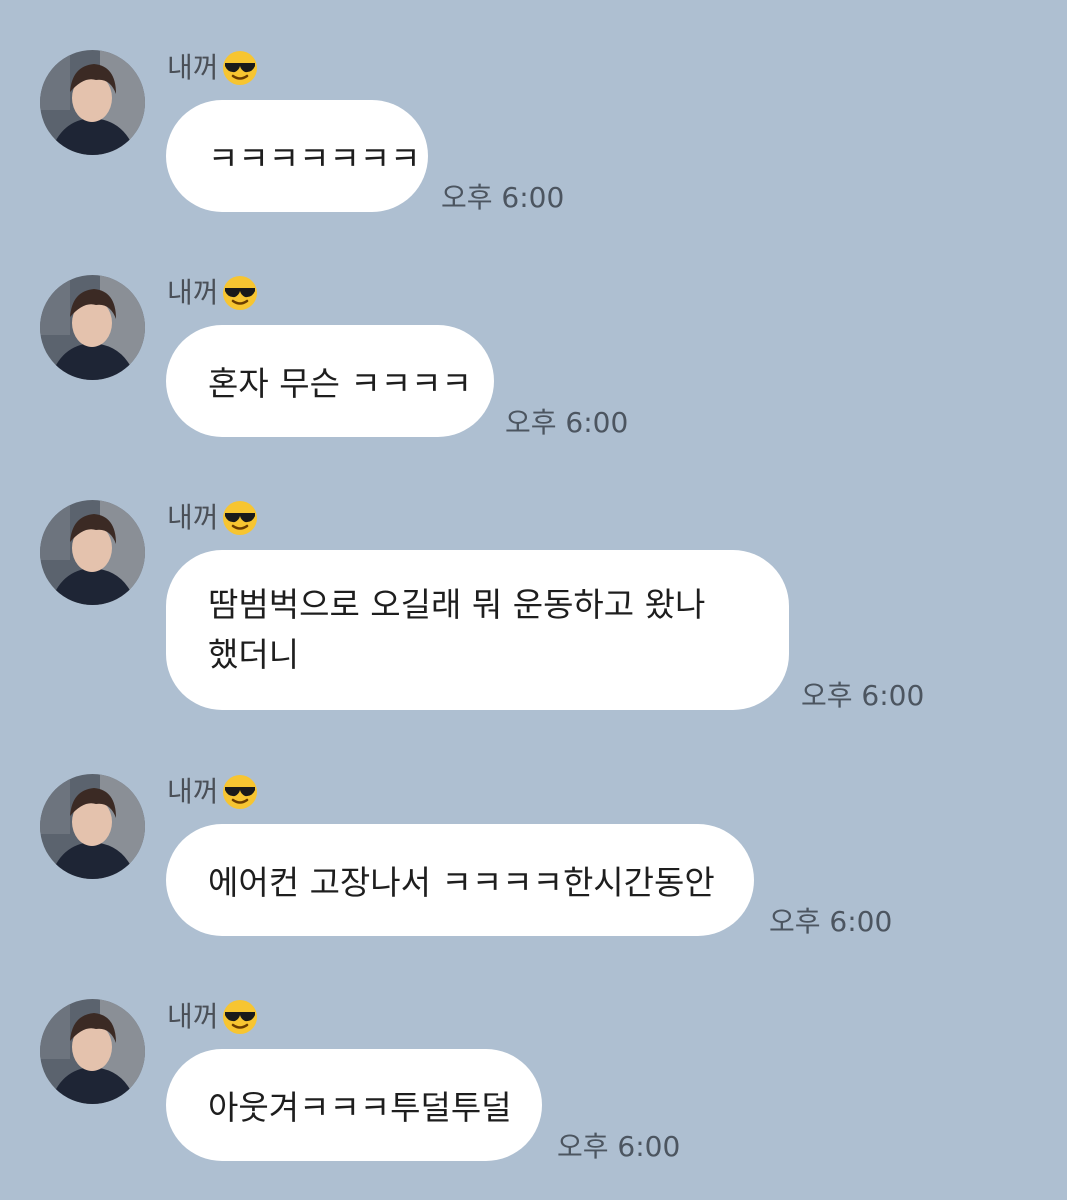 The width and height of the screenshot is (1067, 1200). Describe the element at coordinates (477, 630) in the screenshot. I see `message-bubble: 땀범벅으로 오길래 뭐 운동하고 왔나 했더니` at that location.